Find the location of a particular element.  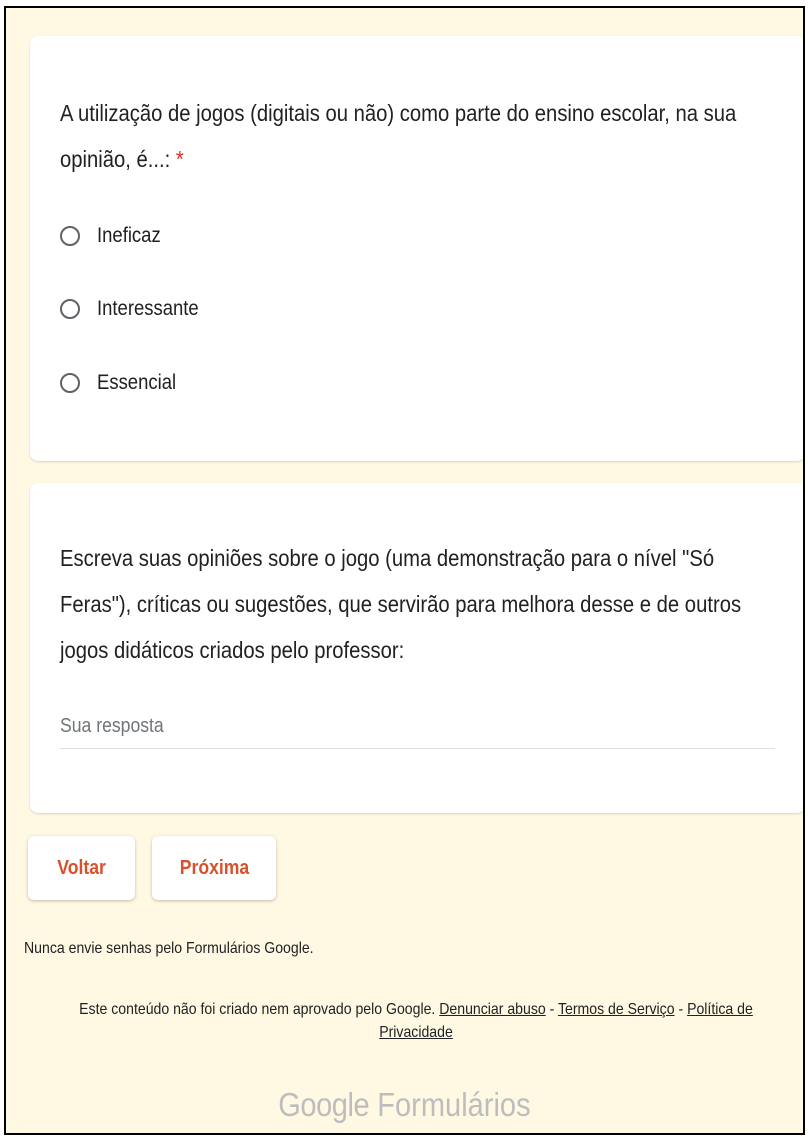

answer-input: Sua resposta is located at coordinates (417, 727).